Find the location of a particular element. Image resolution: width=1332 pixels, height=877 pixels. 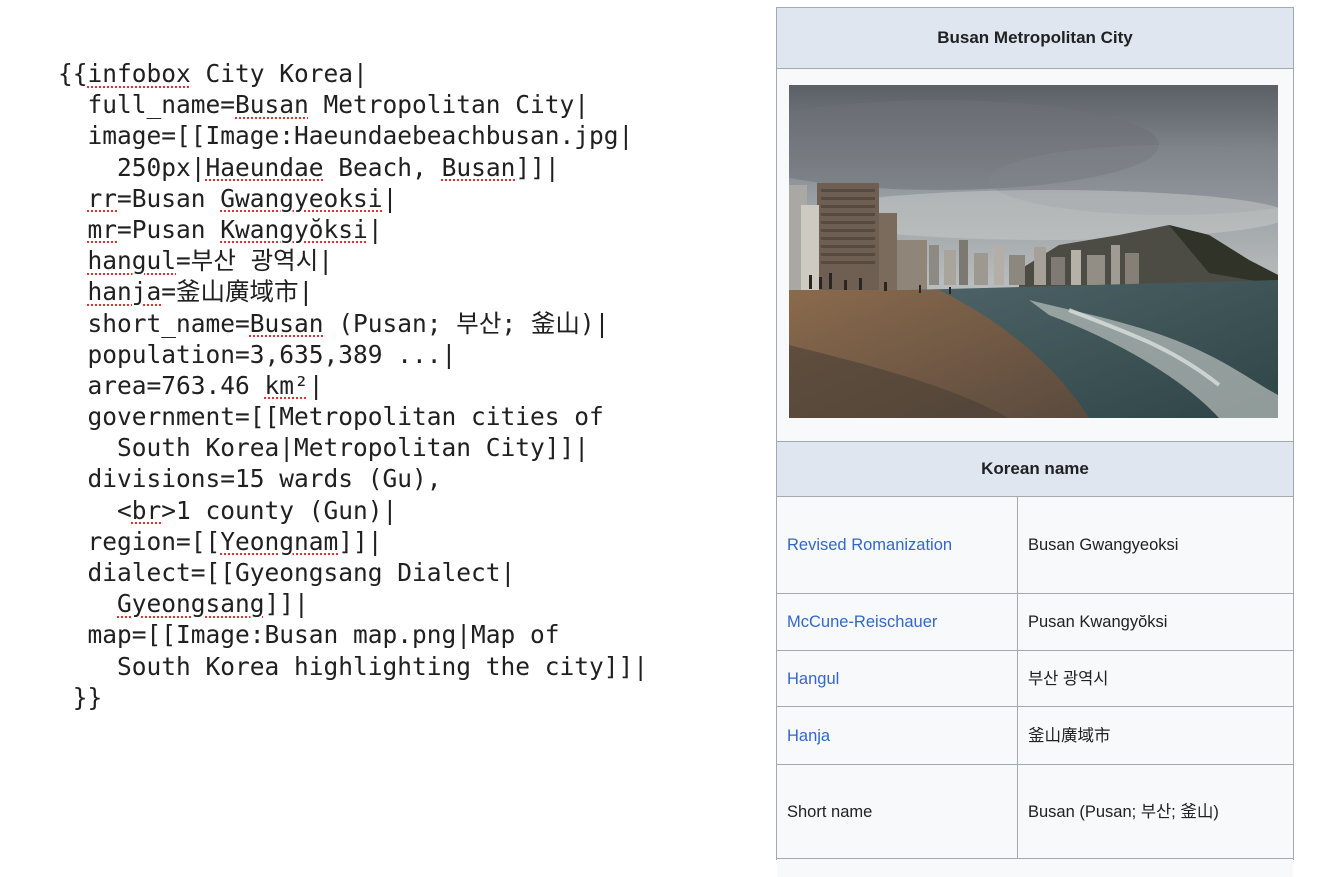

infobox-row: Hanja 釜山廣域市 is located at coordinates (1035, 736).